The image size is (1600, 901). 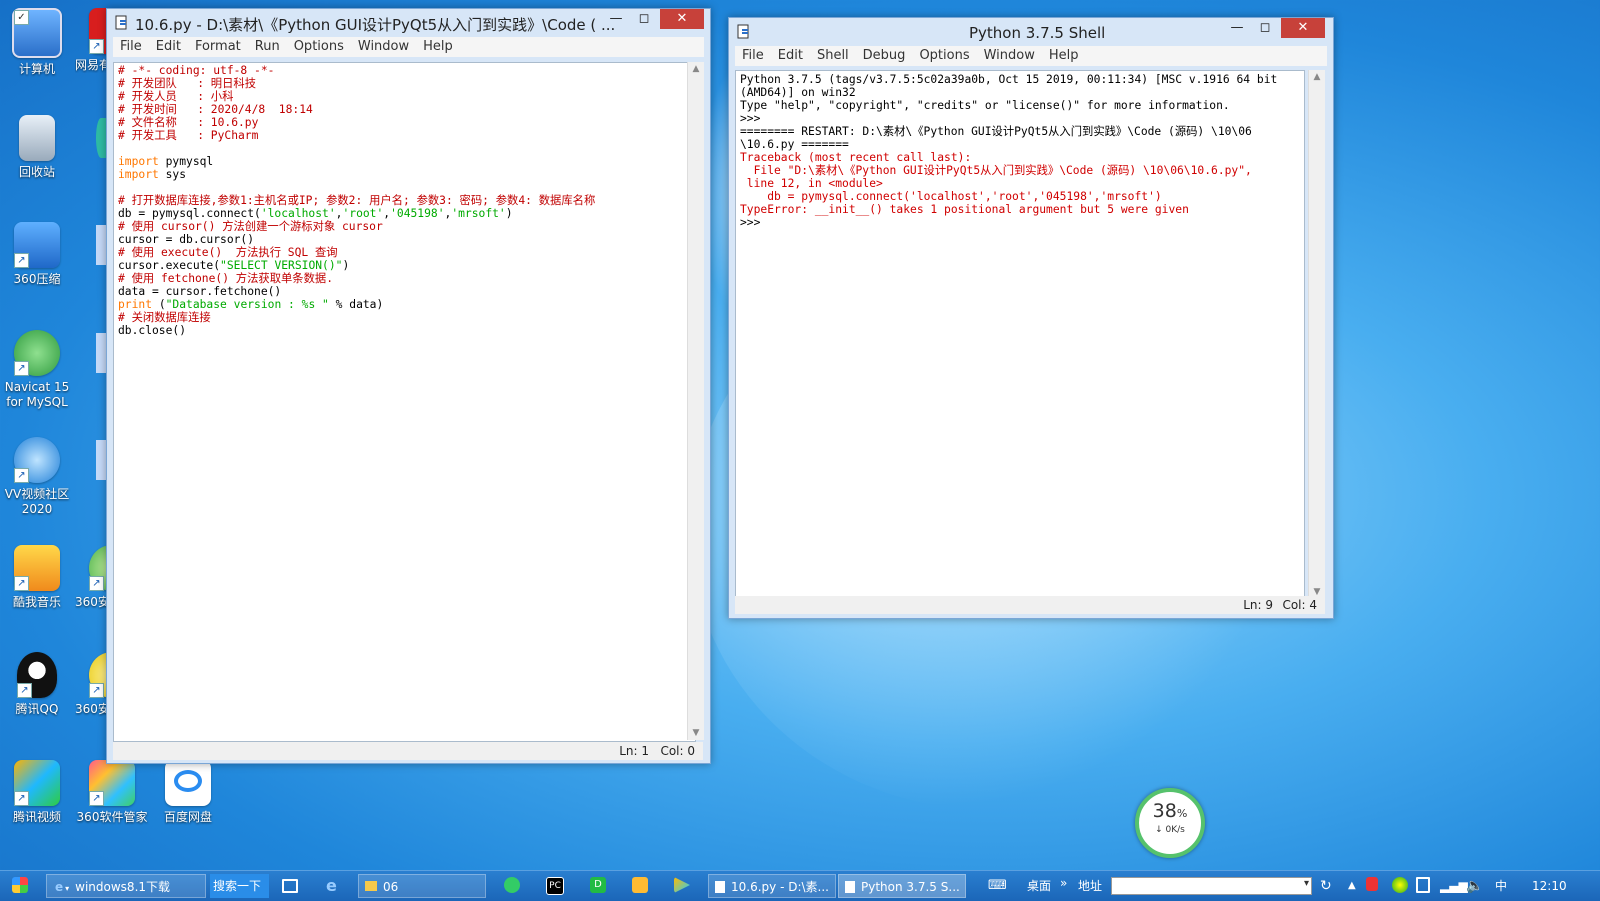 I want to click on volume-icon: 🔈, so click(x=1474, y=886).